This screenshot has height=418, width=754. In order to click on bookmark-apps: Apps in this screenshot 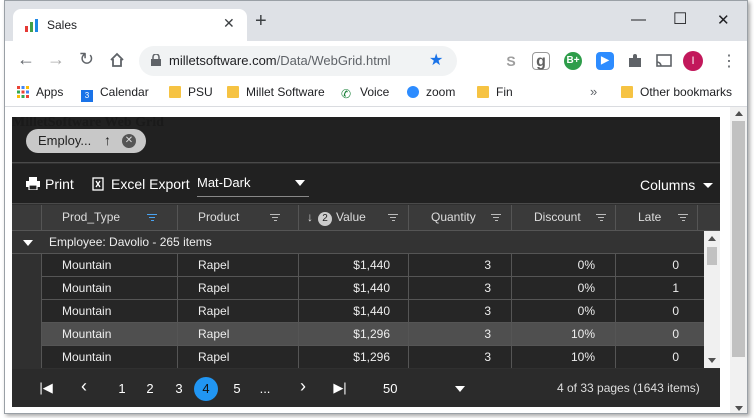, I will do `click(40, 93)`.